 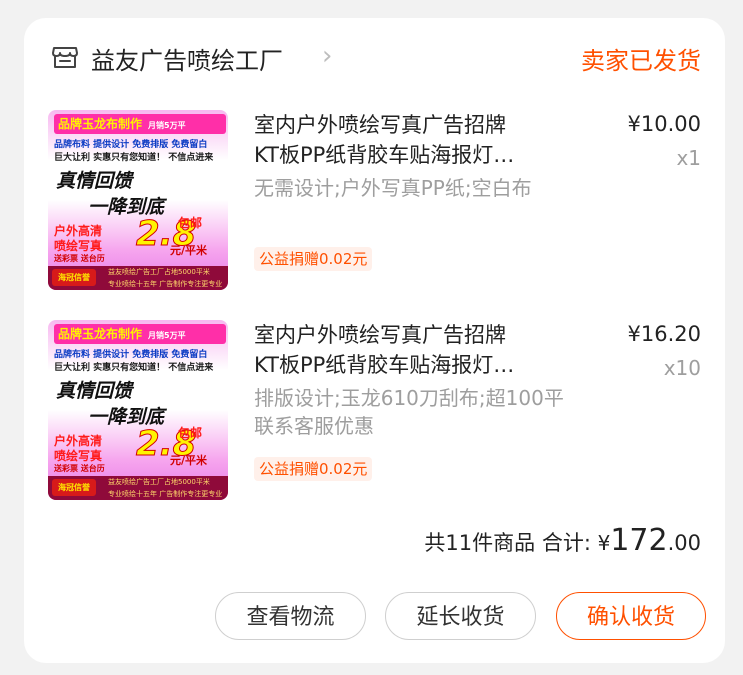 I want to click on product-spec: 排版设计;玉龙610刀刮布;超100平联系客服优惠, so click(x=409, y=412).